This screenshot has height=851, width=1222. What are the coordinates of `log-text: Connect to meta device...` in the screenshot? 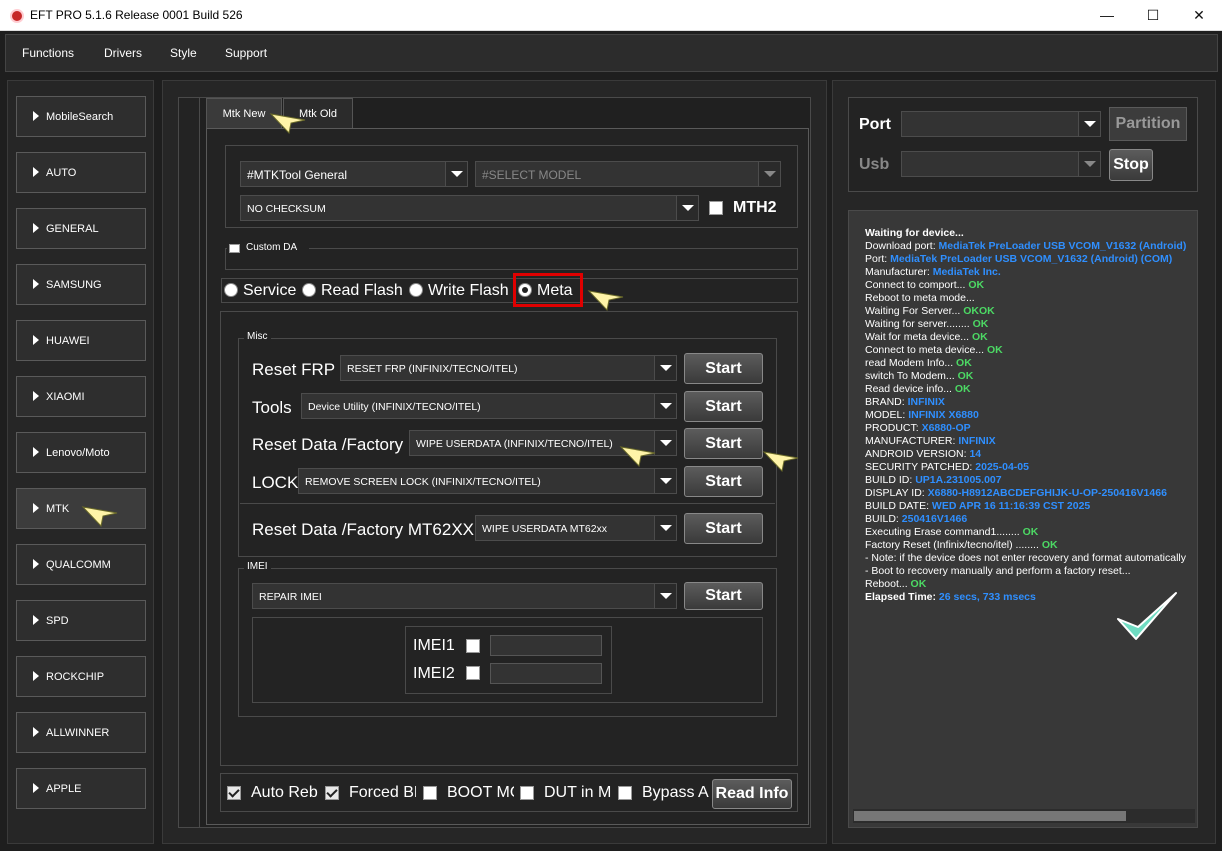 It's located at (926, 350).